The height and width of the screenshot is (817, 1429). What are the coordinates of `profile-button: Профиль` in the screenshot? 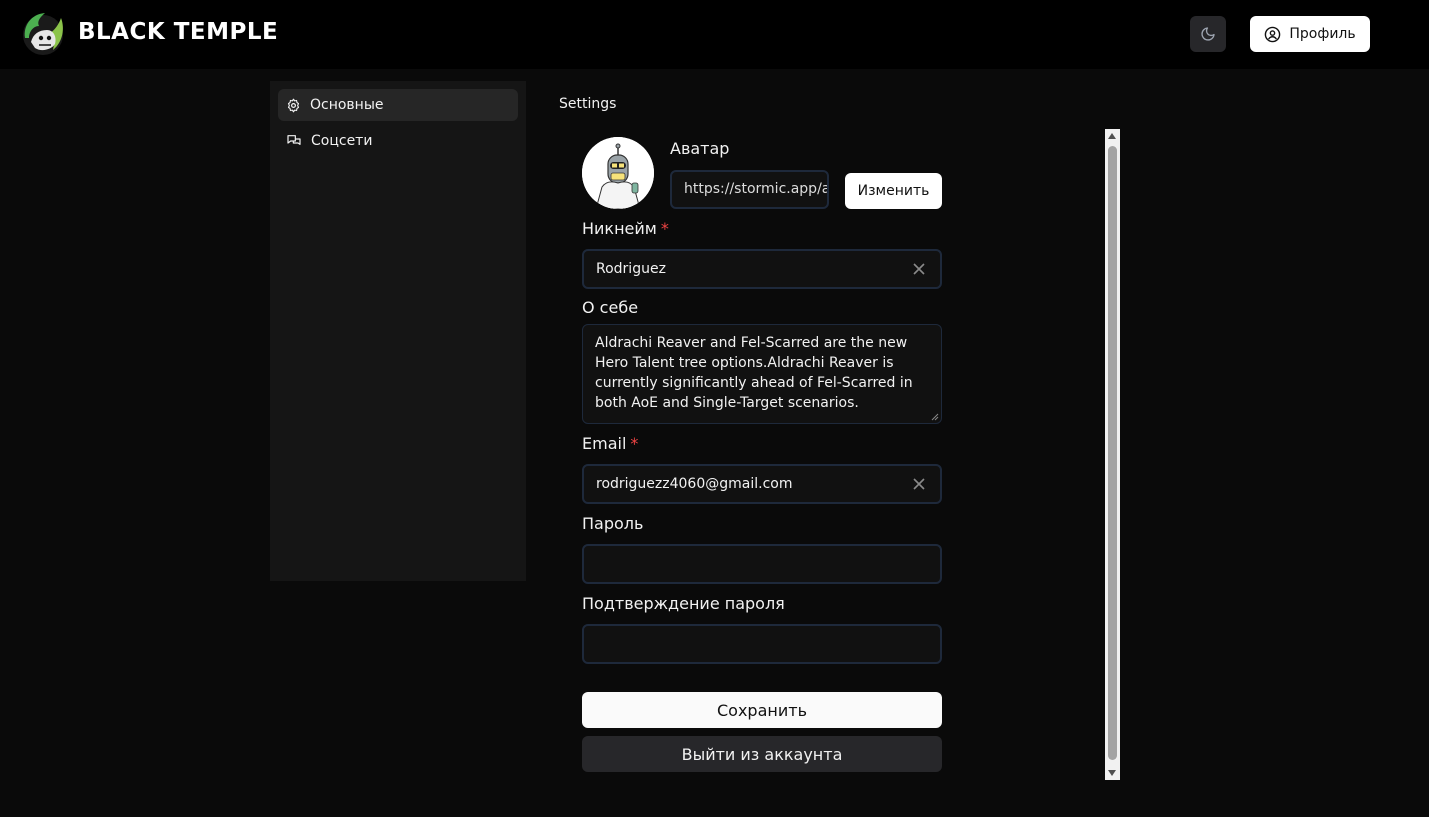 It's located at (1310, 34).